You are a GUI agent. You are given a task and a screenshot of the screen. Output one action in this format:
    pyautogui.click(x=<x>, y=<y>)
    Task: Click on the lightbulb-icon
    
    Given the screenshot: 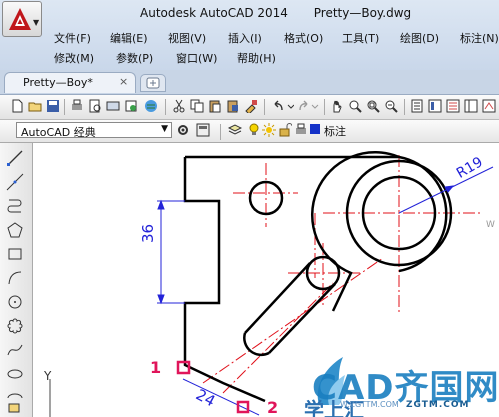 What is the action you would take?
    pyautogui.click(x=254, y=130)
    